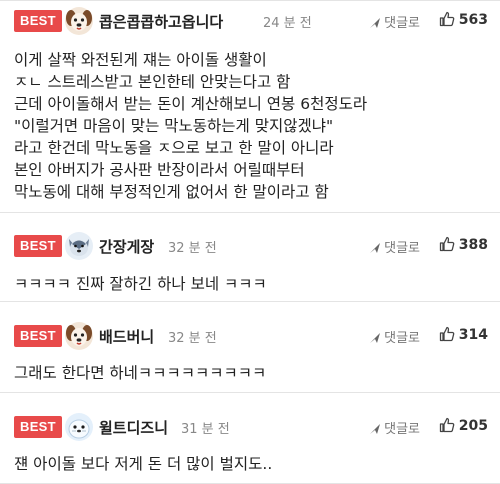  What do you see at coordinates (161, 21) in the screenshot?
I see `nickname: 콥은콥콥하고옵니다` at bounding box center [161, 21].